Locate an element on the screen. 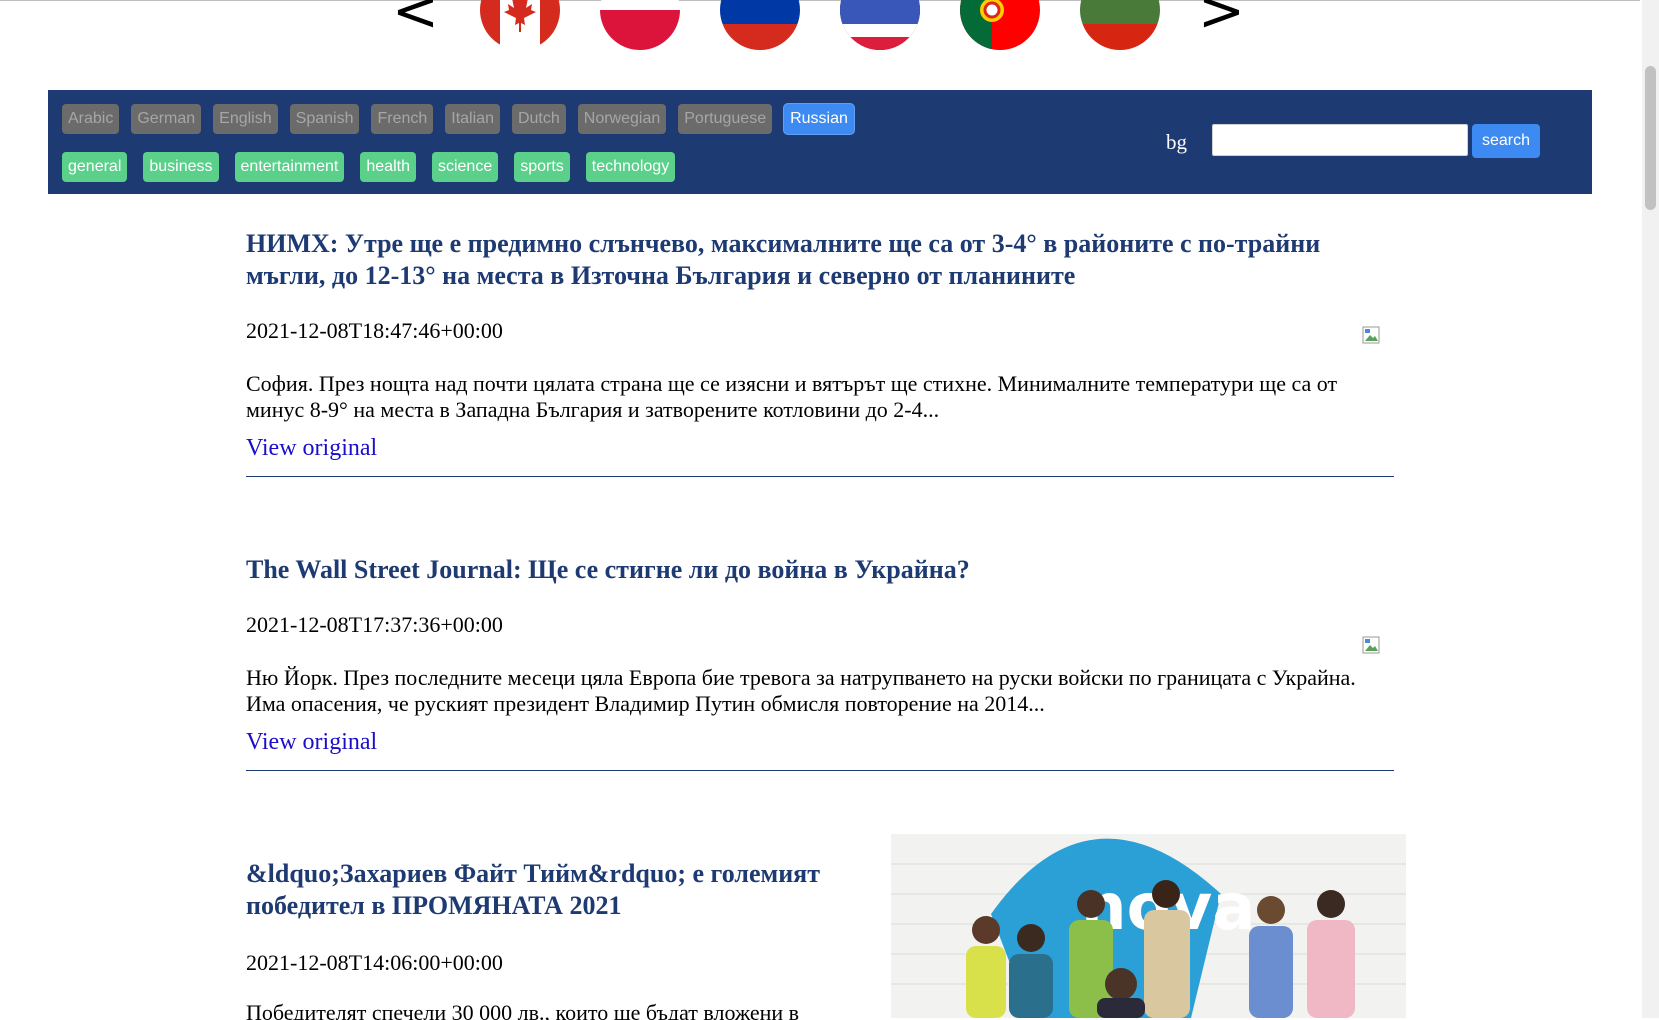 Image resolution: width=1659 pixels, height=1020 pixels. carousel-next-arrow: > is located at coordinates (1221, 20).